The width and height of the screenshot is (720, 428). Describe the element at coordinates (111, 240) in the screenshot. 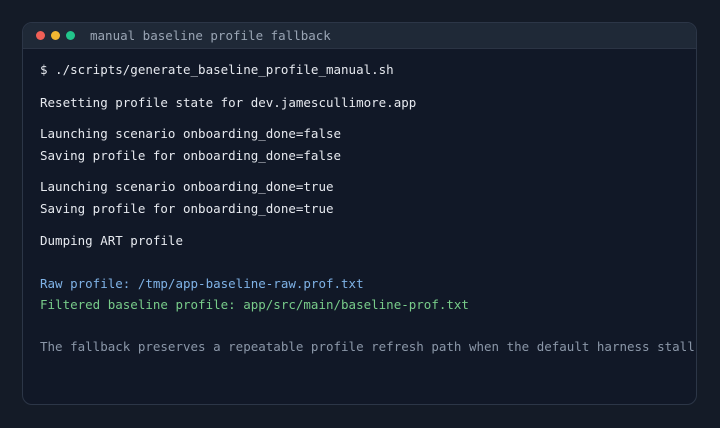

I see `output-dump: Dumping ART profile` at that location.